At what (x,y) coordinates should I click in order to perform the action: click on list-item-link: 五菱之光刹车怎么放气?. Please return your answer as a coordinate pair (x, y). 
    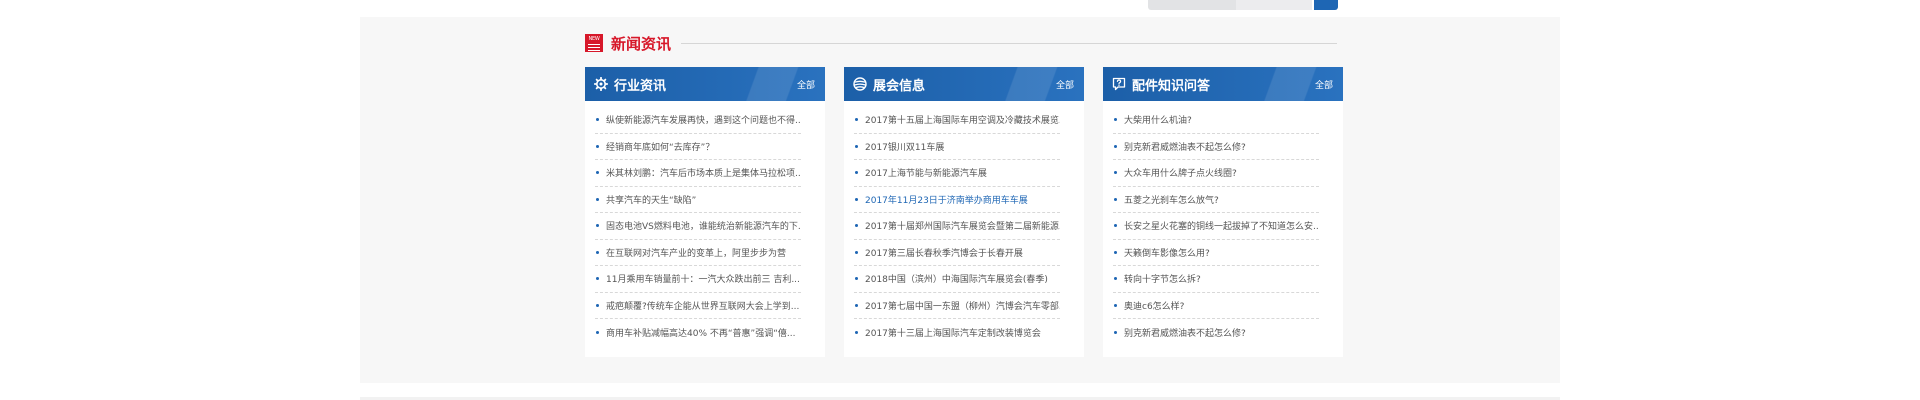
    Looking at the image, I should click on (1171, 199).